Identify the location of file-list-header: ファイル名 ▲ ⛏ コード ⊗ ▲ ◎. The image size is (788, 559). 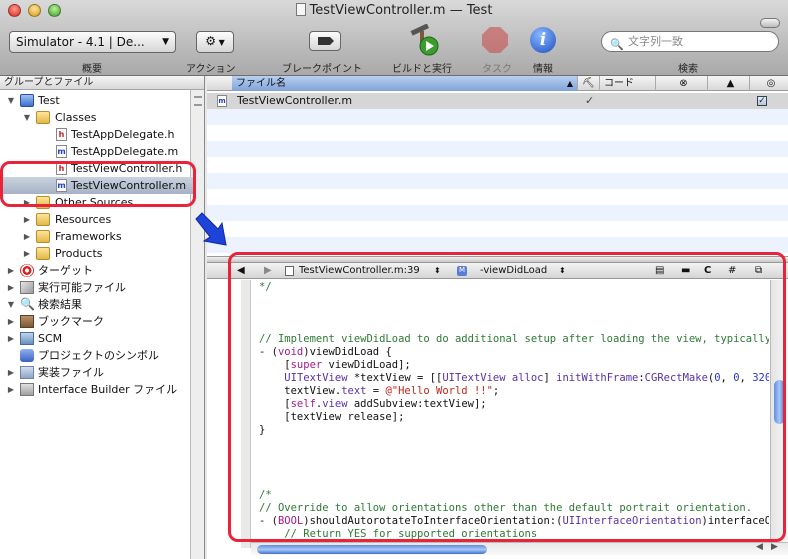
(497, 83).